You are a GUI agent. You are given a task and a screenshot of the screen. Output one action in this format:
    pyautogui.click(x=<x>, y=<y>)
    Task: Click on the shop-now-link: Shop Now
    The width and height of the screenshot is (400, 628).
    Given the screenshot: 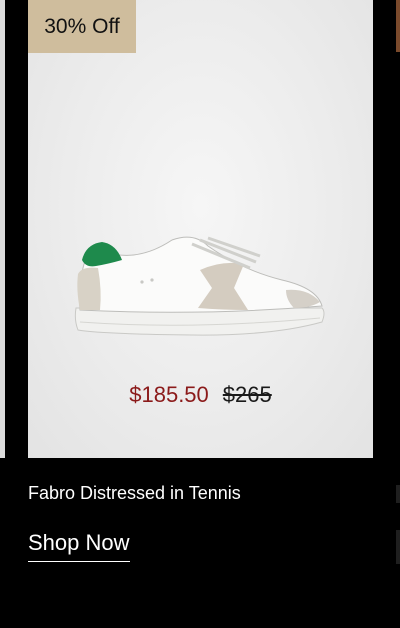 What is the action you would take?
    pyautogui.click(x=79, y=546)
    